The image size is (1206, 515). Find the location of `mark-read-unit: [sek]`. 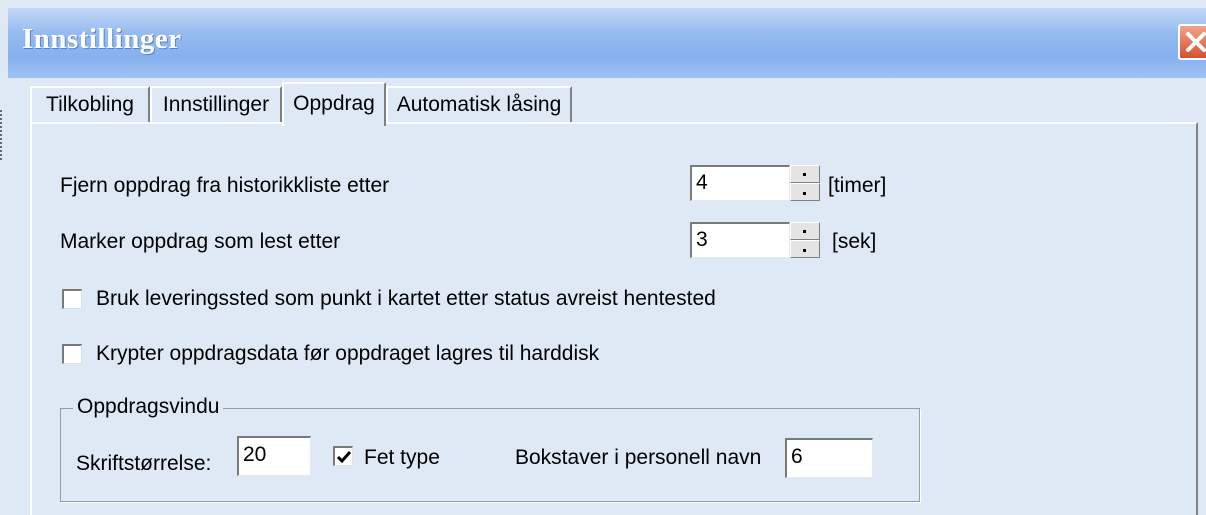

mark-read-unit: [sek] is located at coordinates (854, 241).